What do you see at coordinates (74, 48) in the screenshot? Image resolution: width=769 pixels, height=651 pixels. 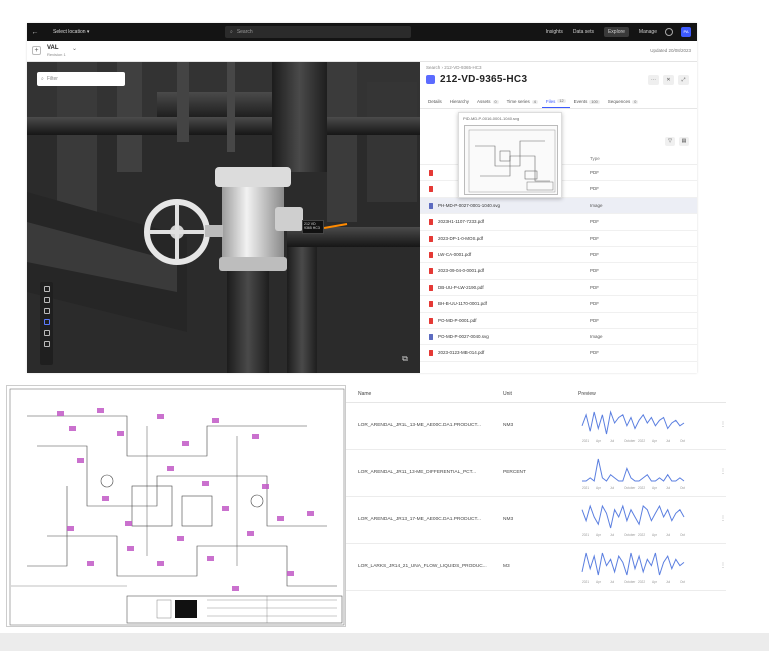 I see `chevron-down-icon: ⌄` at bounding box center [74, 48].